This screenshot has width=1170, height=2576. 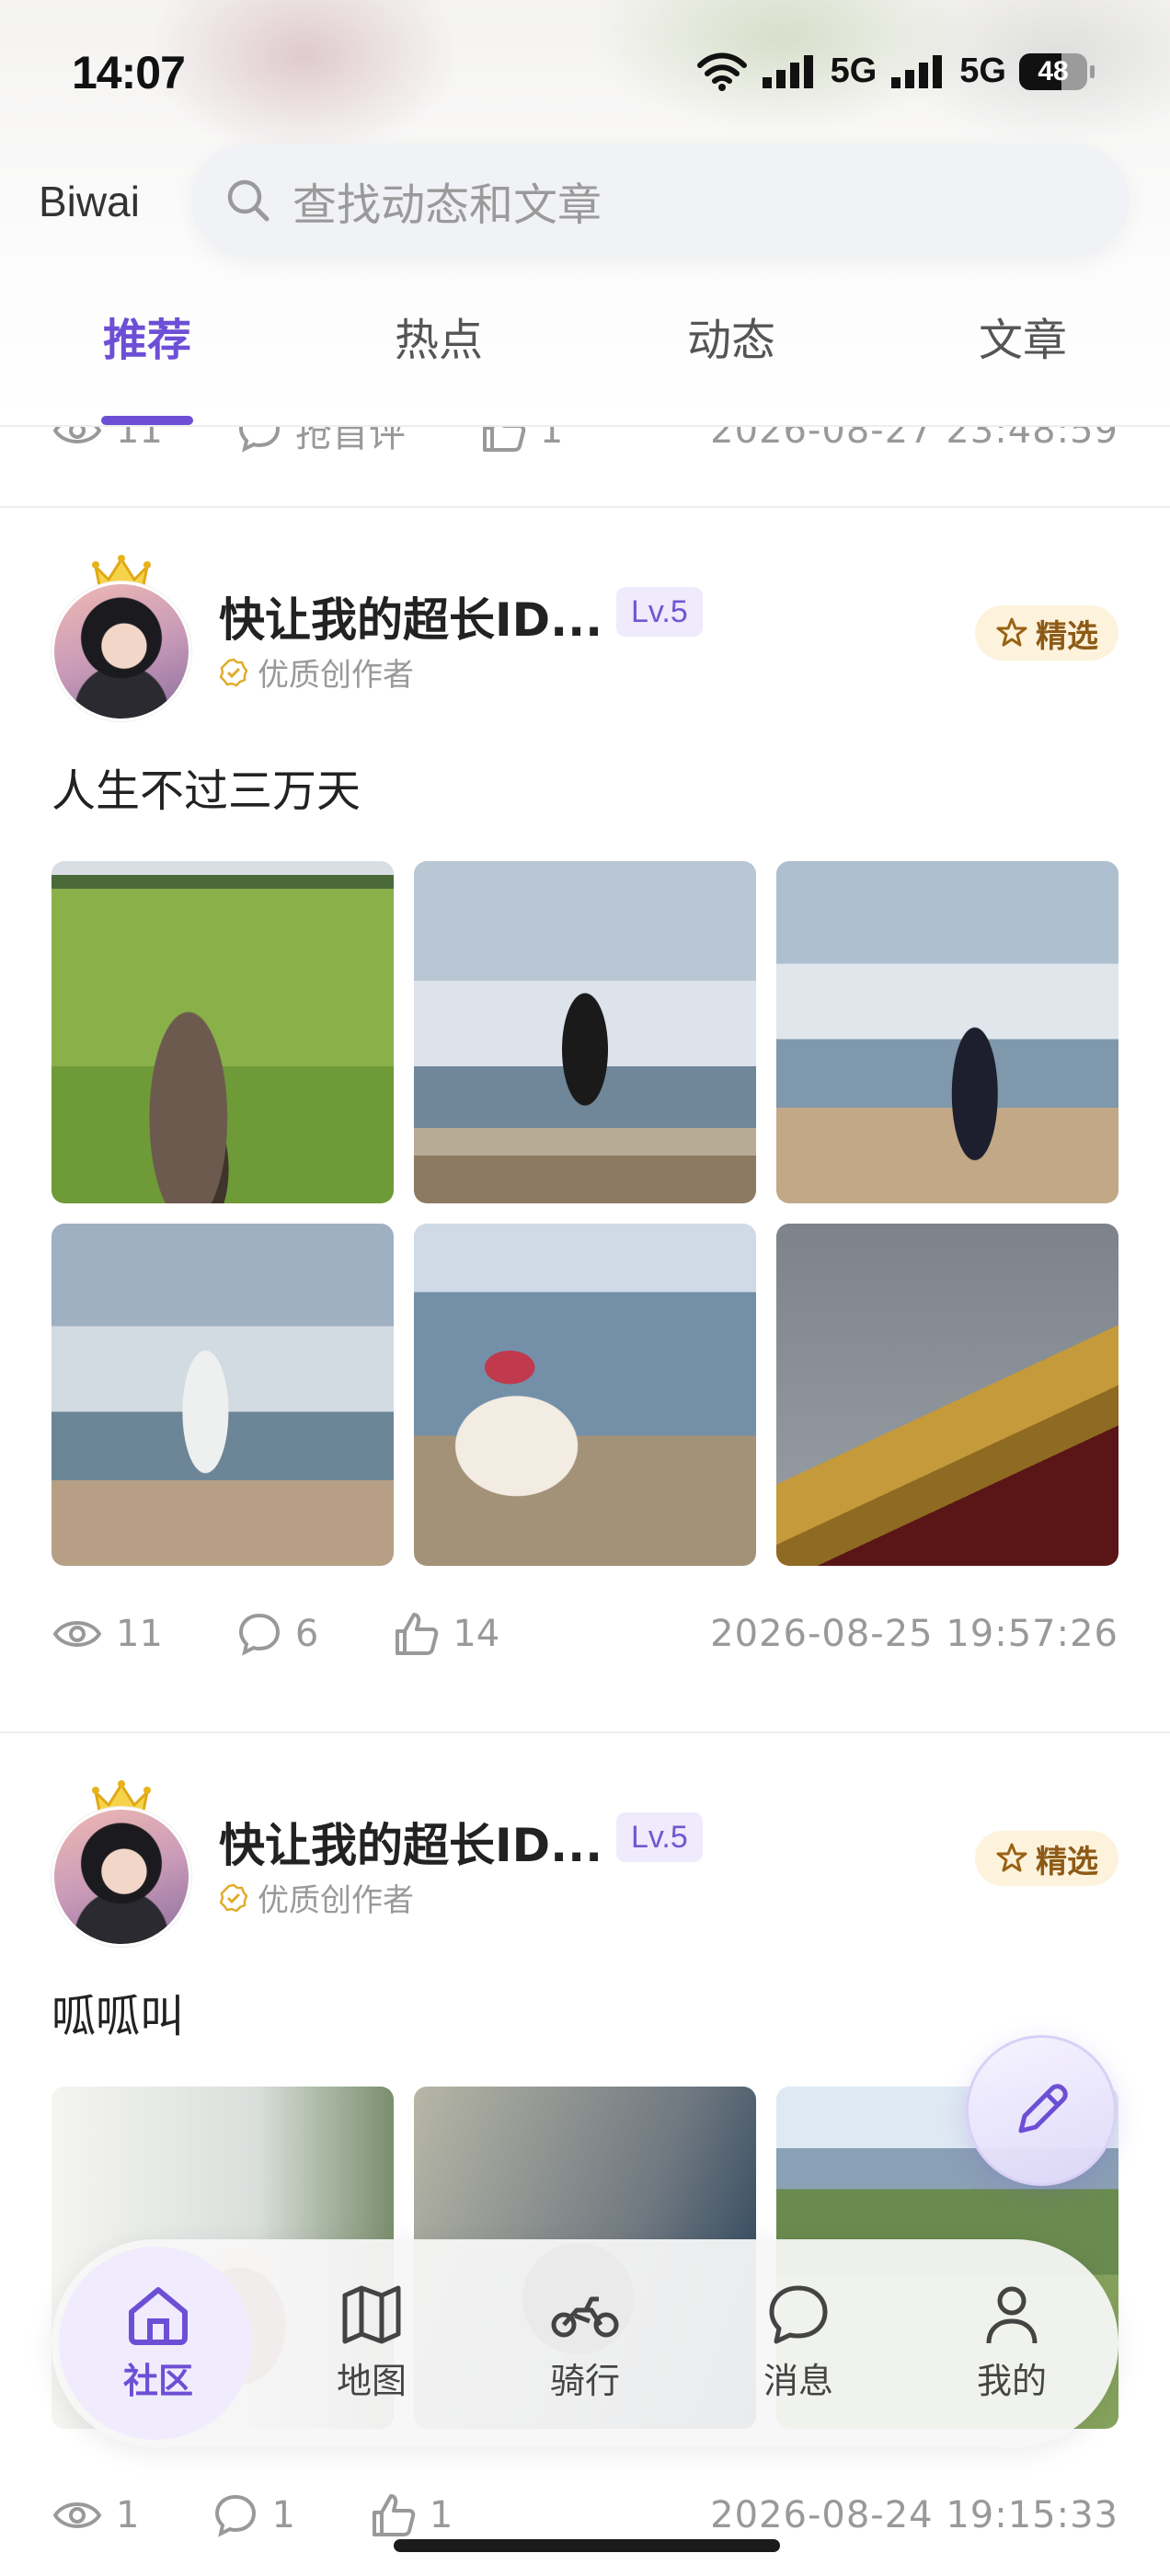 I want to click on bottom-nav: 社区 地图 骑行 消息 我的, so click(x=585, y=2343).